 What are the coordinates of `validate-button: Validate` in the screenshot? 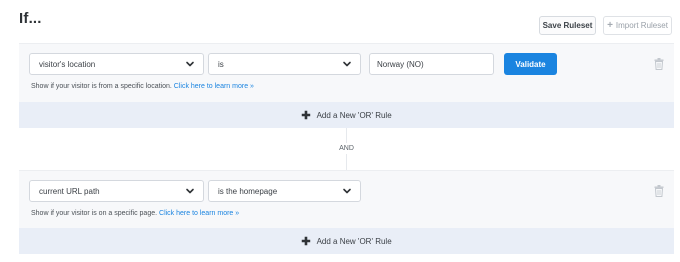 It's located at (530, 64).